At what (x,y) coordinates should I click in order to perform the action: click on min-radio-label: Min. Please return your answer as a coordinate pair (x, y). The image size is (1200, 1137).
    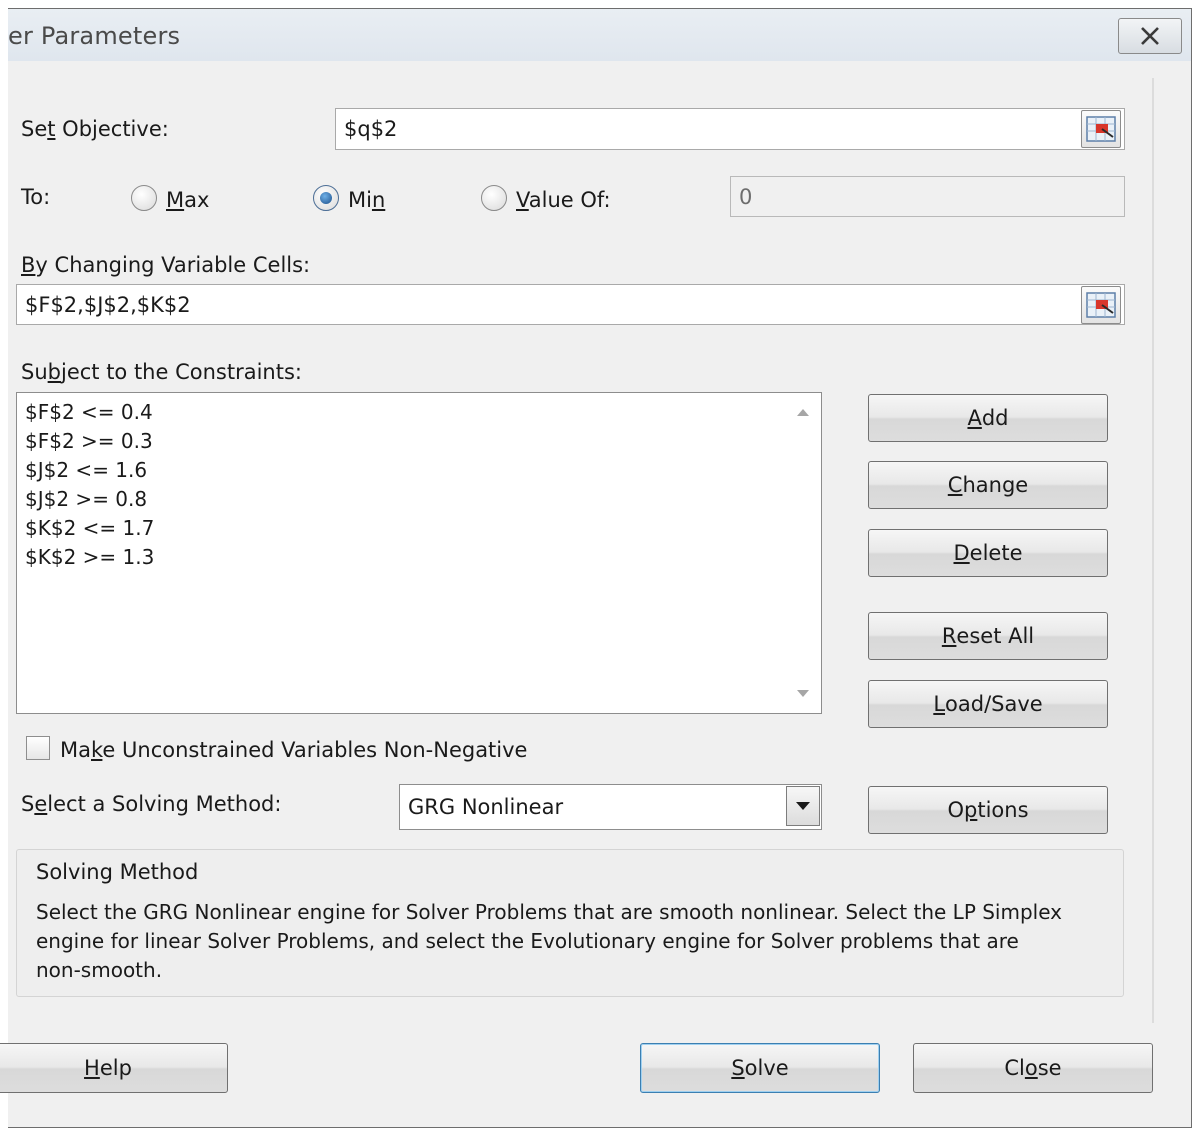
    Looking at the image, I should click on (366, 200).